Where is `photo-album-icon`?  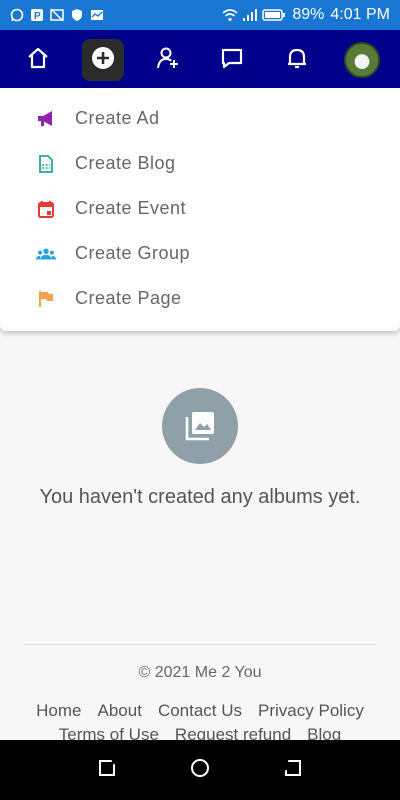
photo-album-icon is located at coordinates (200, 426).